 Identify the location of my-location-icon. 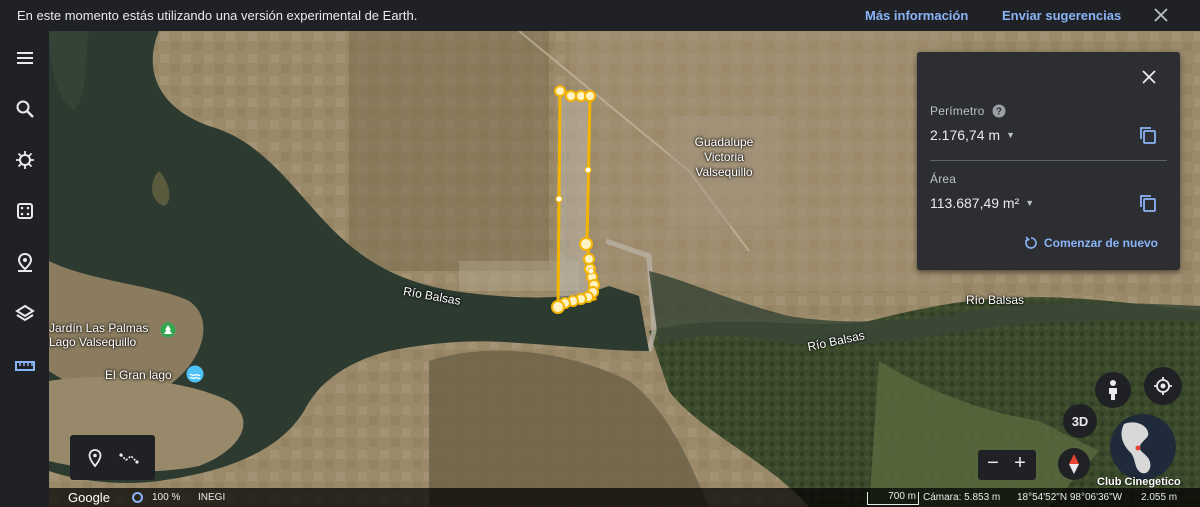
(1163, 386).